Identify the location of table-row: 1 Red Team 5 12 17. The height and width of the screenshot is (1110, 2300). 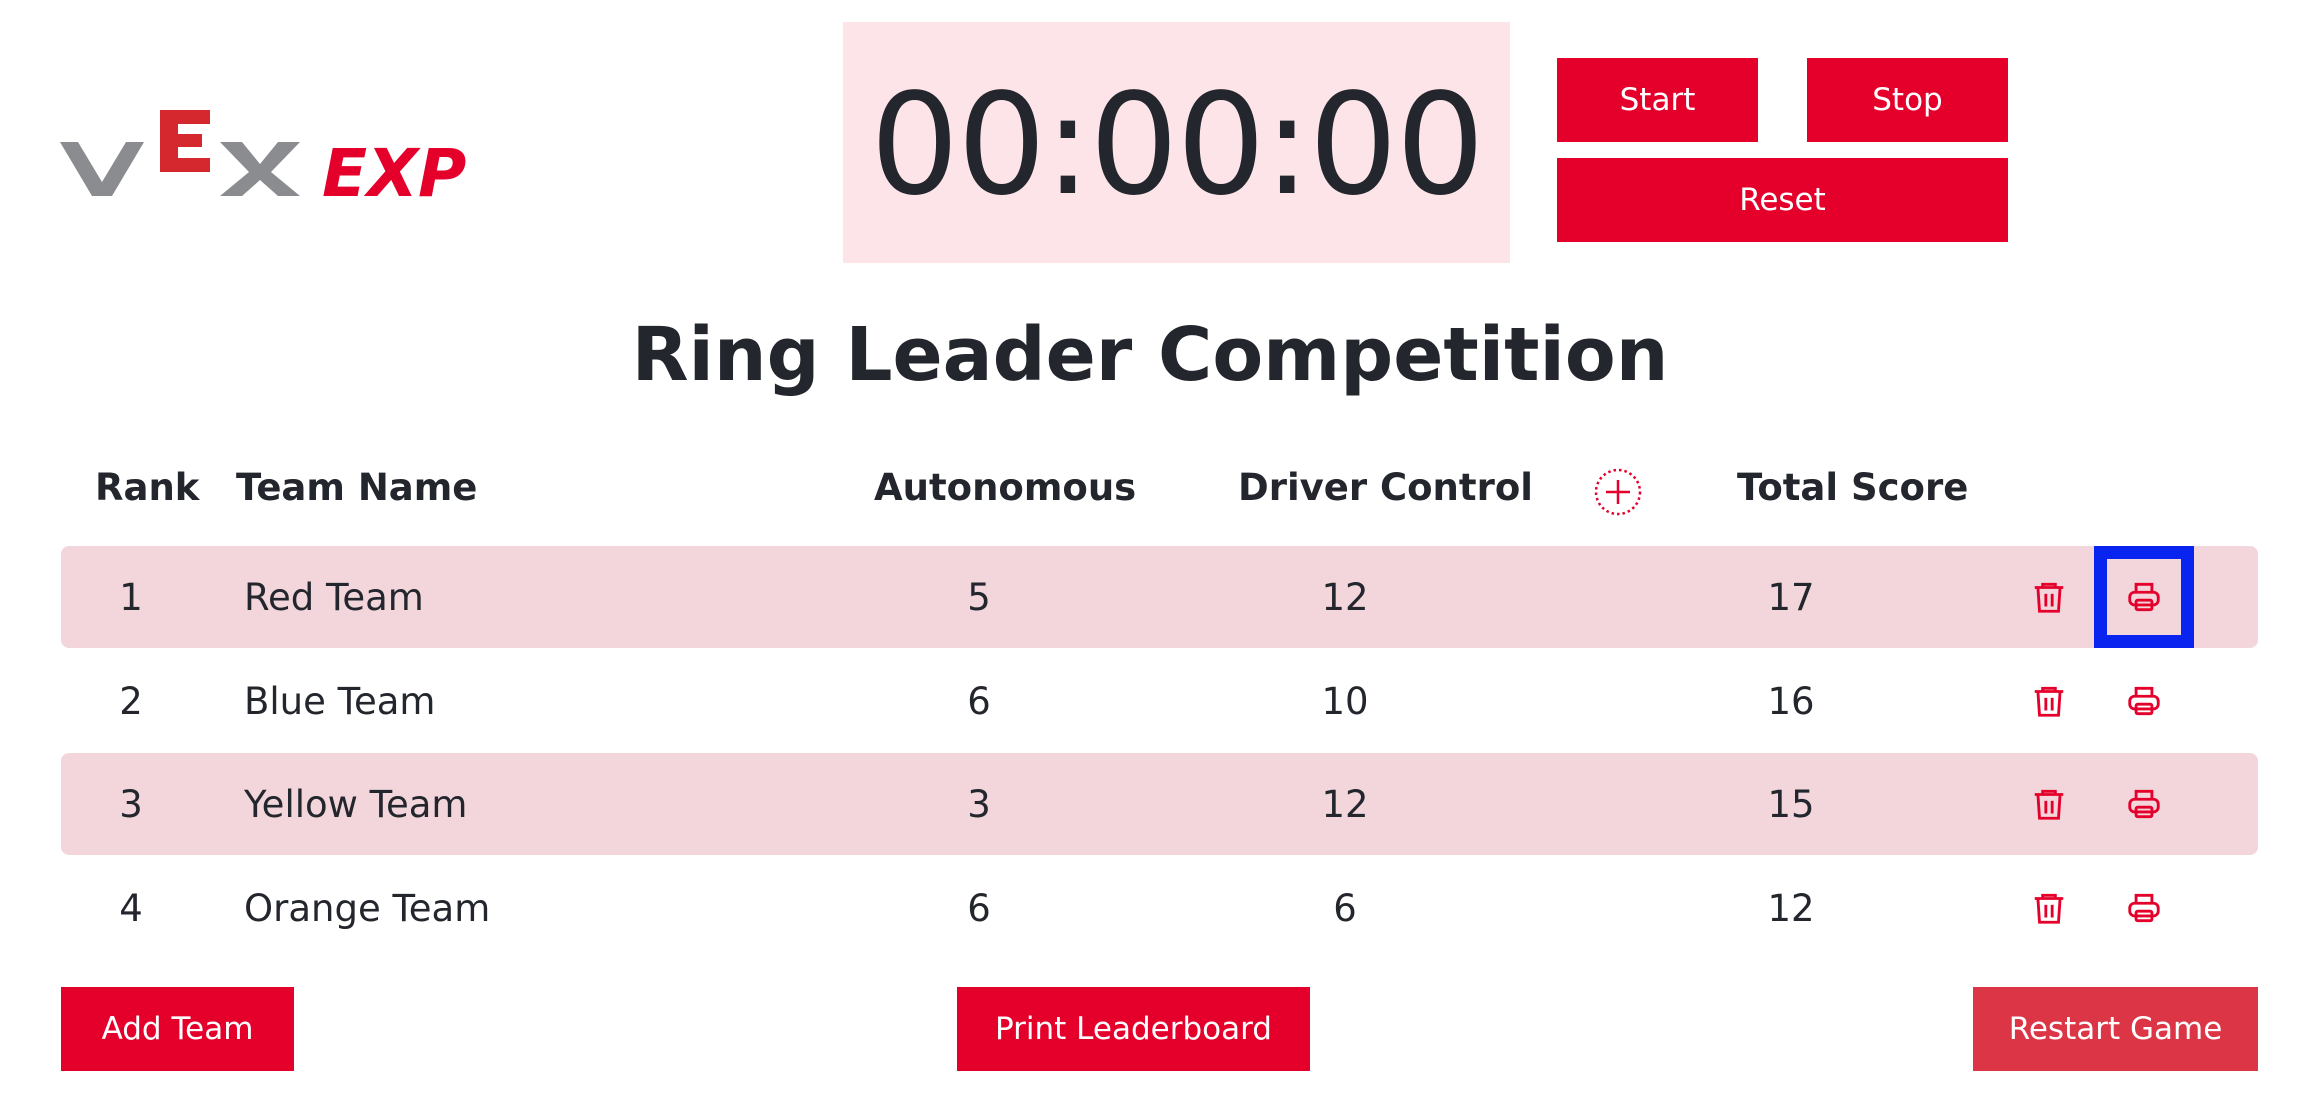
(1159, 597).